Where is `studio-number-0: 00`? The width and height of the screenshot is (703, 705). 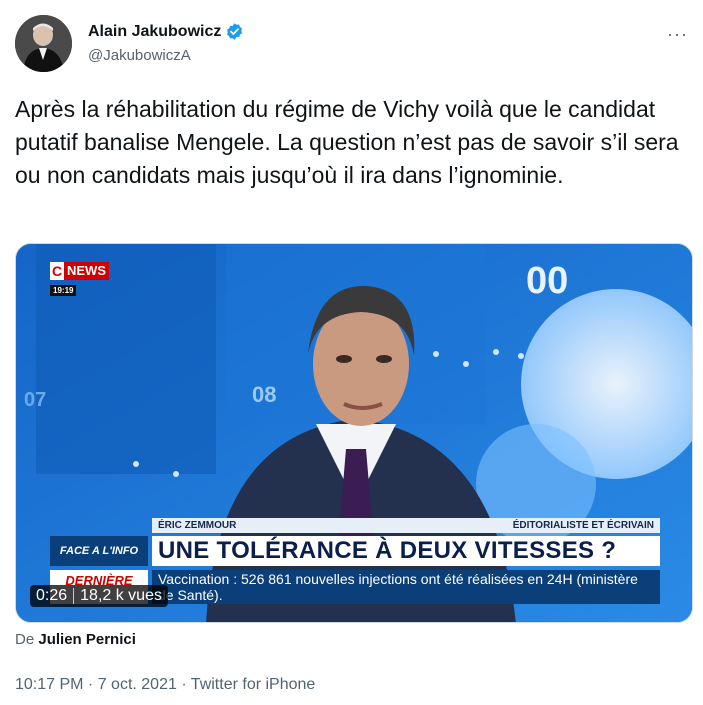
studio-number-0: 00 is located at coordinates (547, 281).